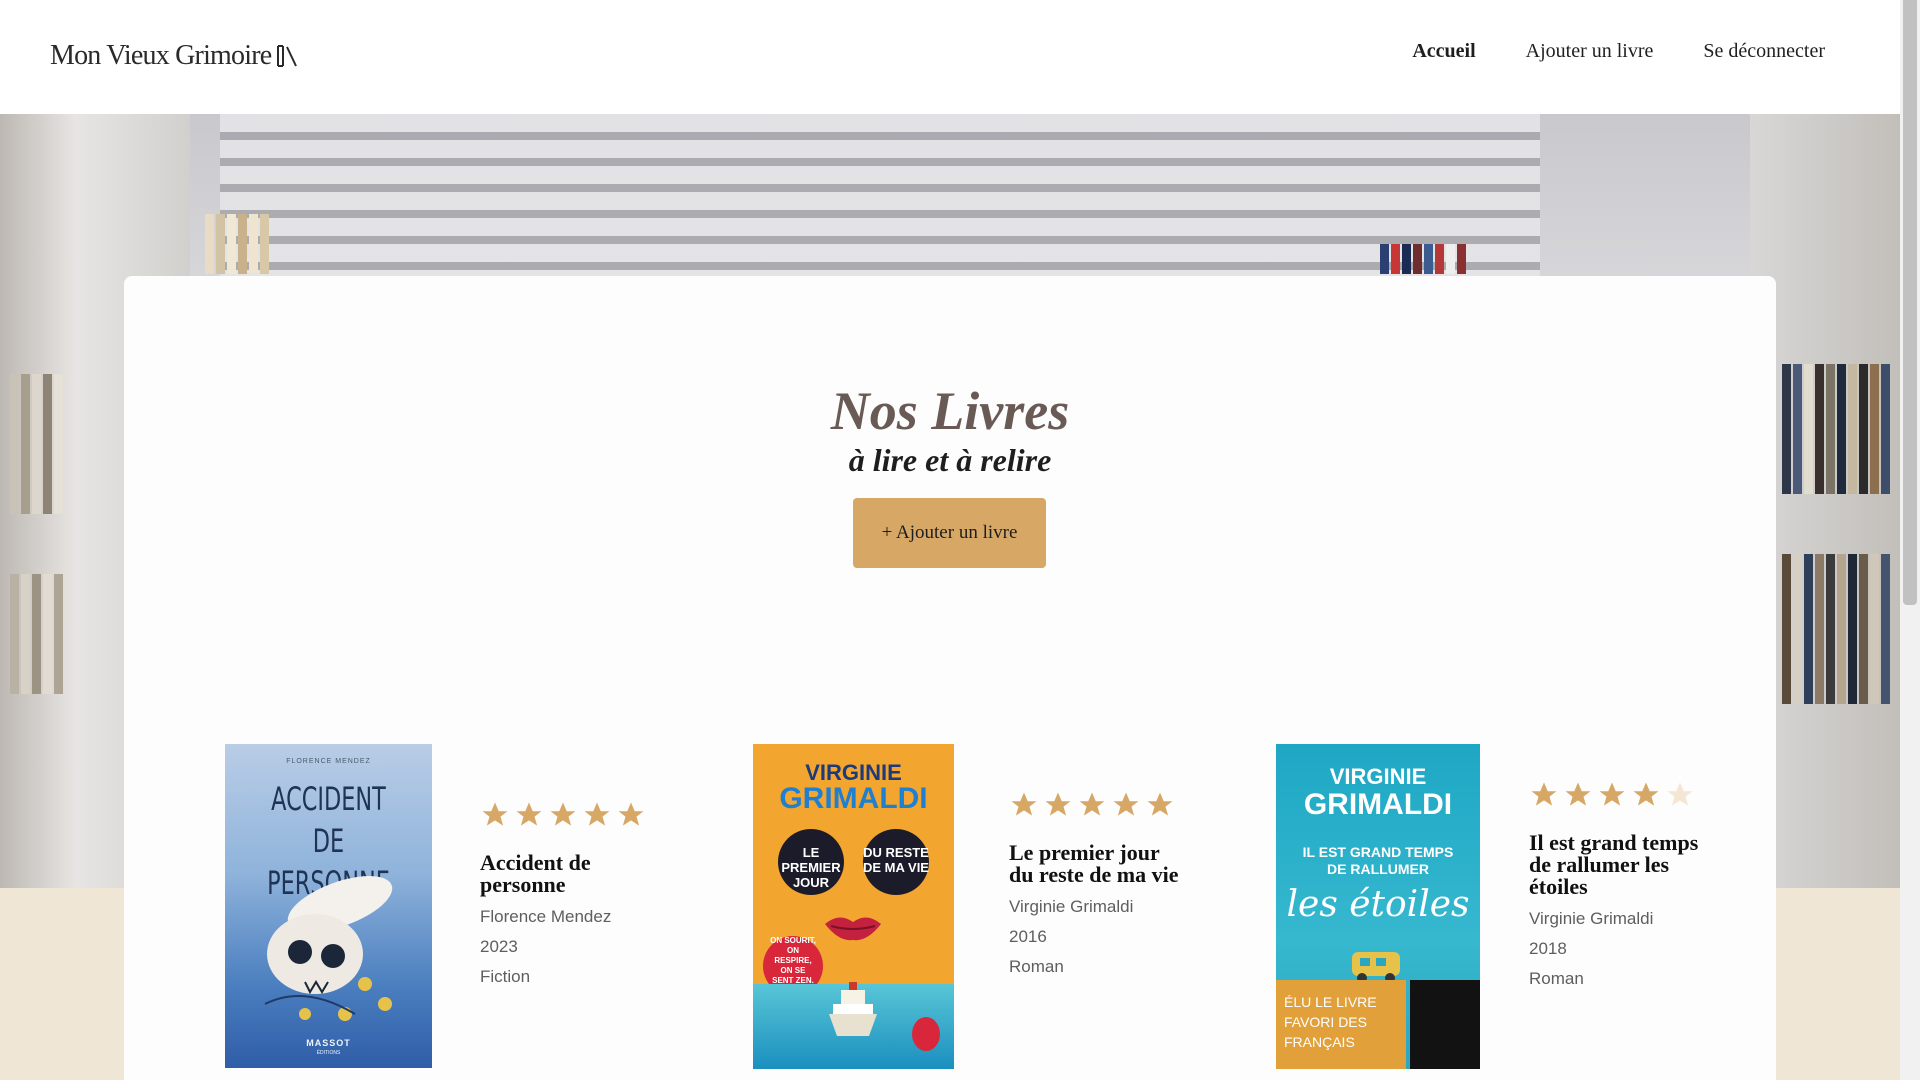 This screenshot has height=1080, width=1920. What do you see at coordinates (1443, 51) in the screenshot?
I see `nav-home: Accueil` at bounding box center [1443, 51].